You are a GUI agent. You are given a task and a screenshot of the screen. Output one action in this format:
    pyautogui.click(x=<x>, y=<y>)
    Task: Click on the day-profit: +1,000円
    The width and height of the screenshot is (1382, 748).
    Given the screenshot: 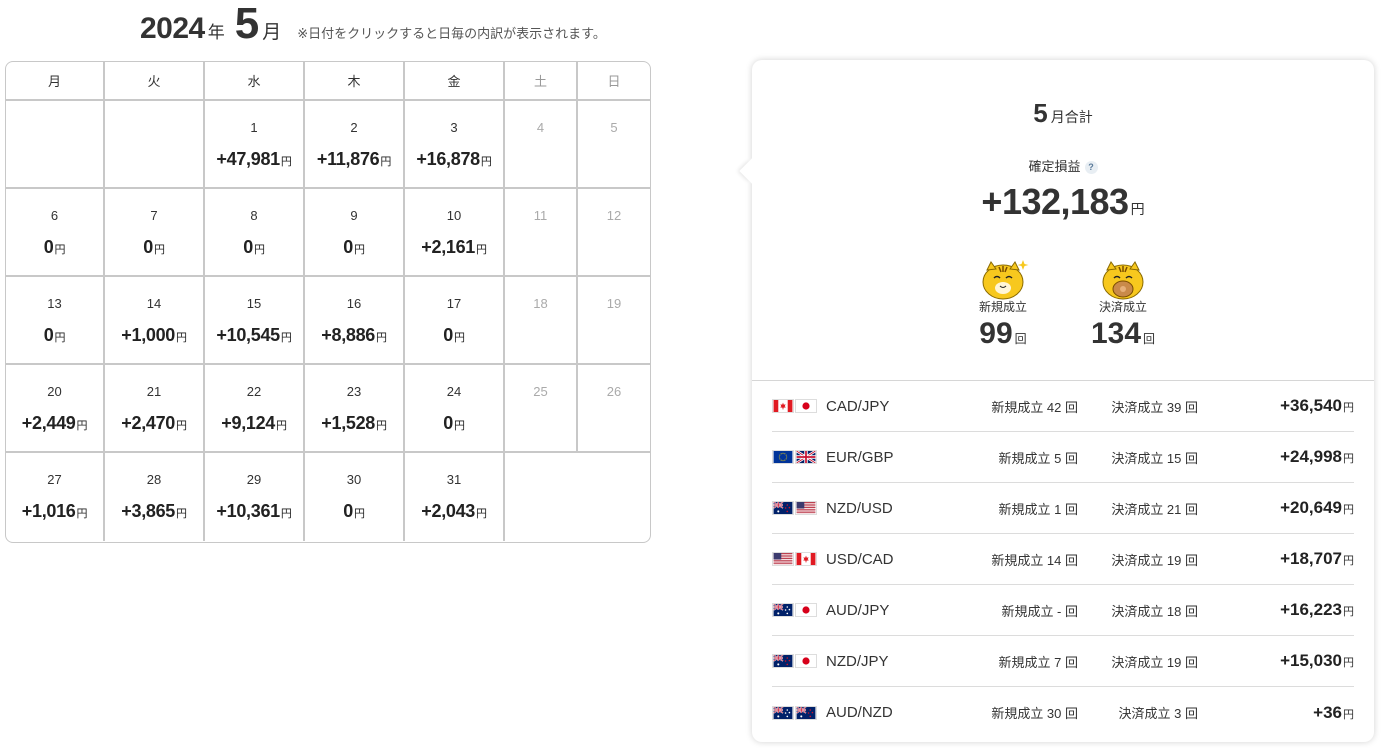 What is the action you would take?
    pyautogui.click(x=154, y=335)
    